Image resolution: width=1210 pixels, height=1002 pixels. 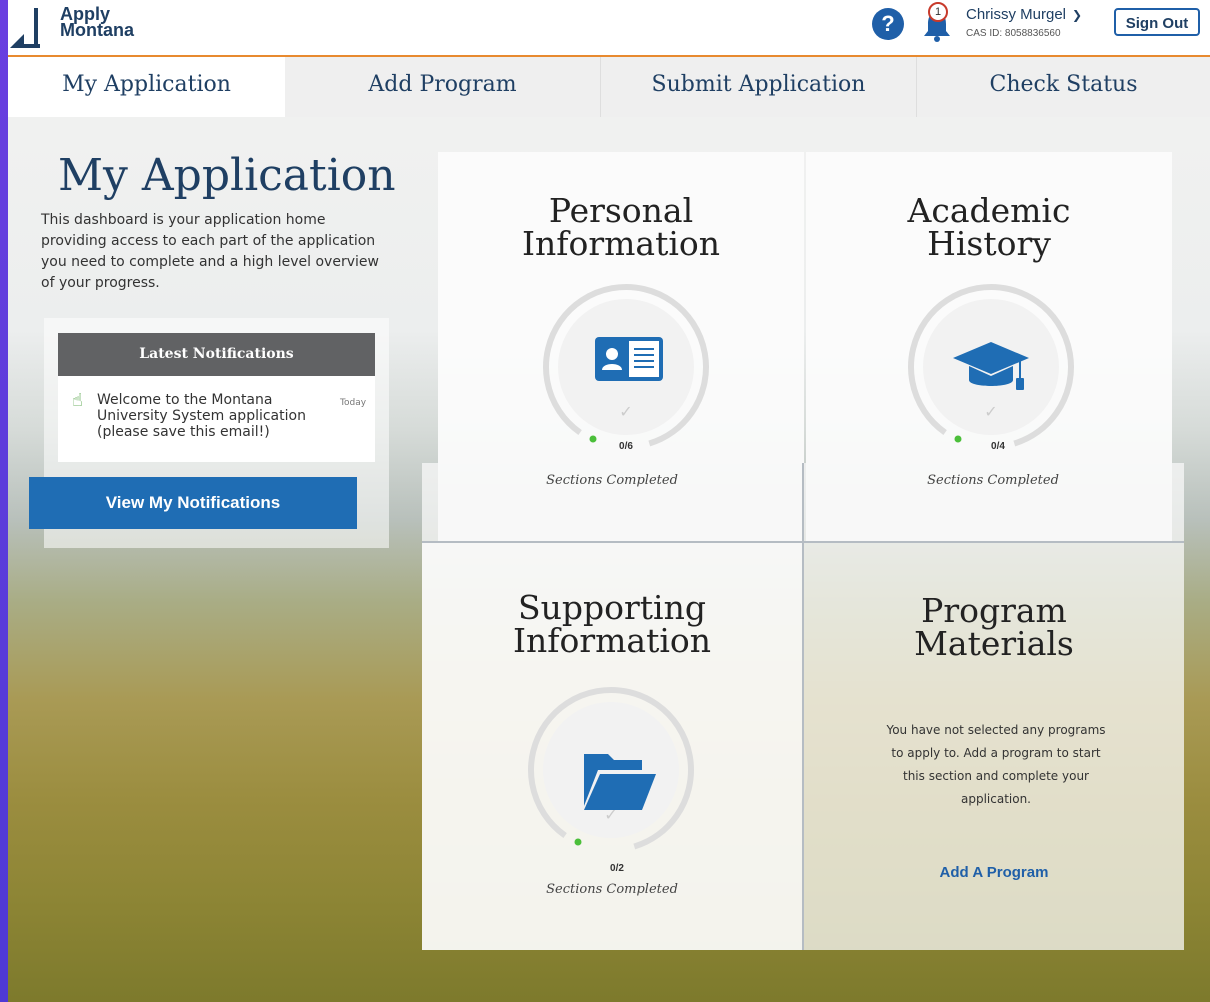 I want to click on notification-date: Today, so click(x=353, y=403).